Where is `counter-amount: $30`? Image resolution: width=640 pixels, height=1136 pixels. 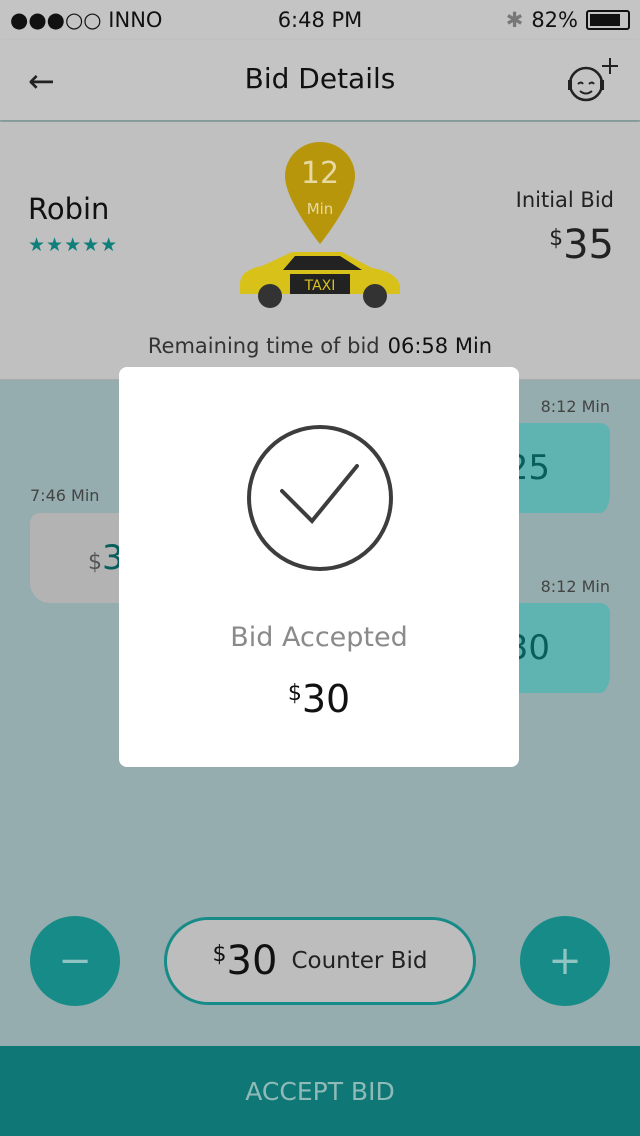
counter-amount: $30 is located at coordinates (245, 961).